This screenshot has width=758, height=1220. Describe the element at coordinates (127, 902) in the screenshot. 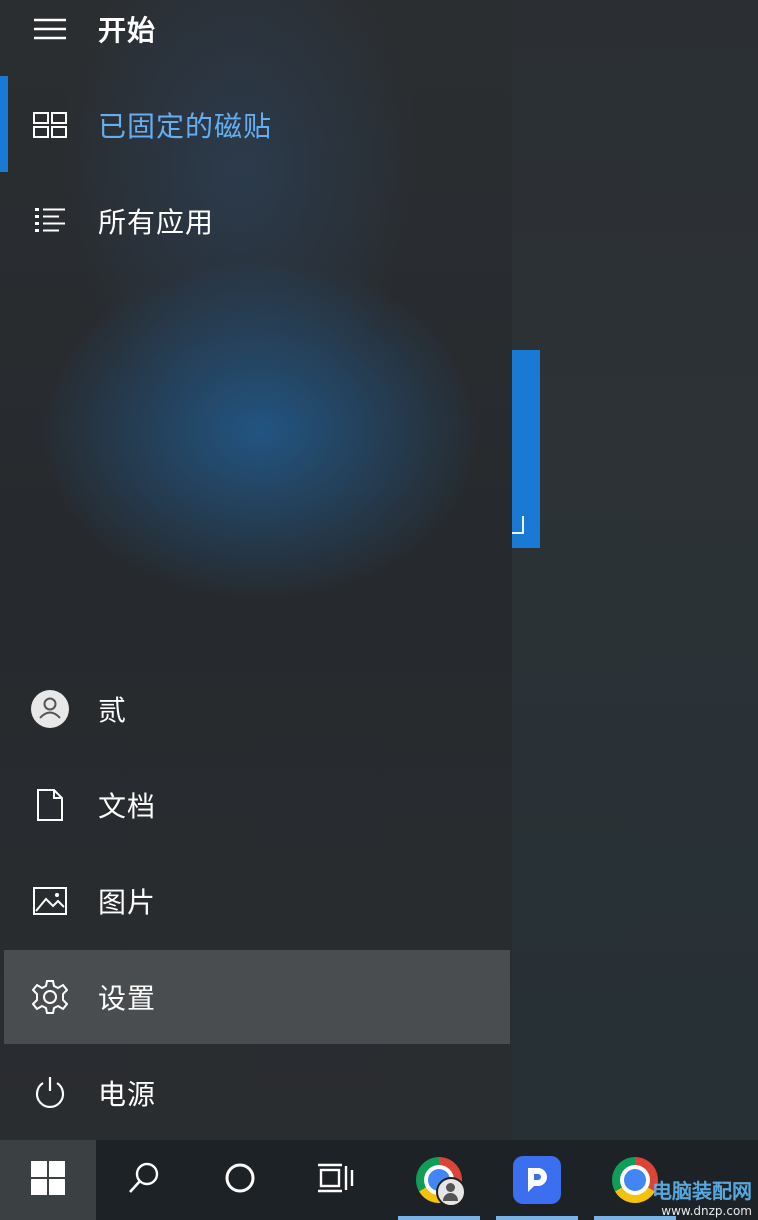

I see `pictures-label: 图片` at that location.